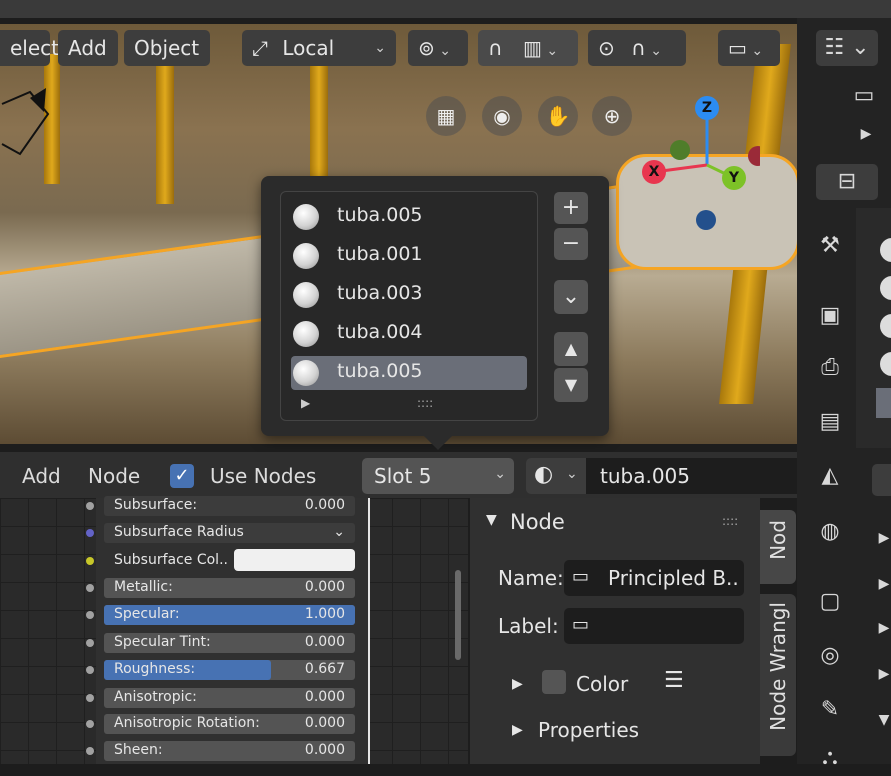 The width and height of the screenshot is (891, 776). I want to click on modifier-icon: ◎, so click(830, 656).